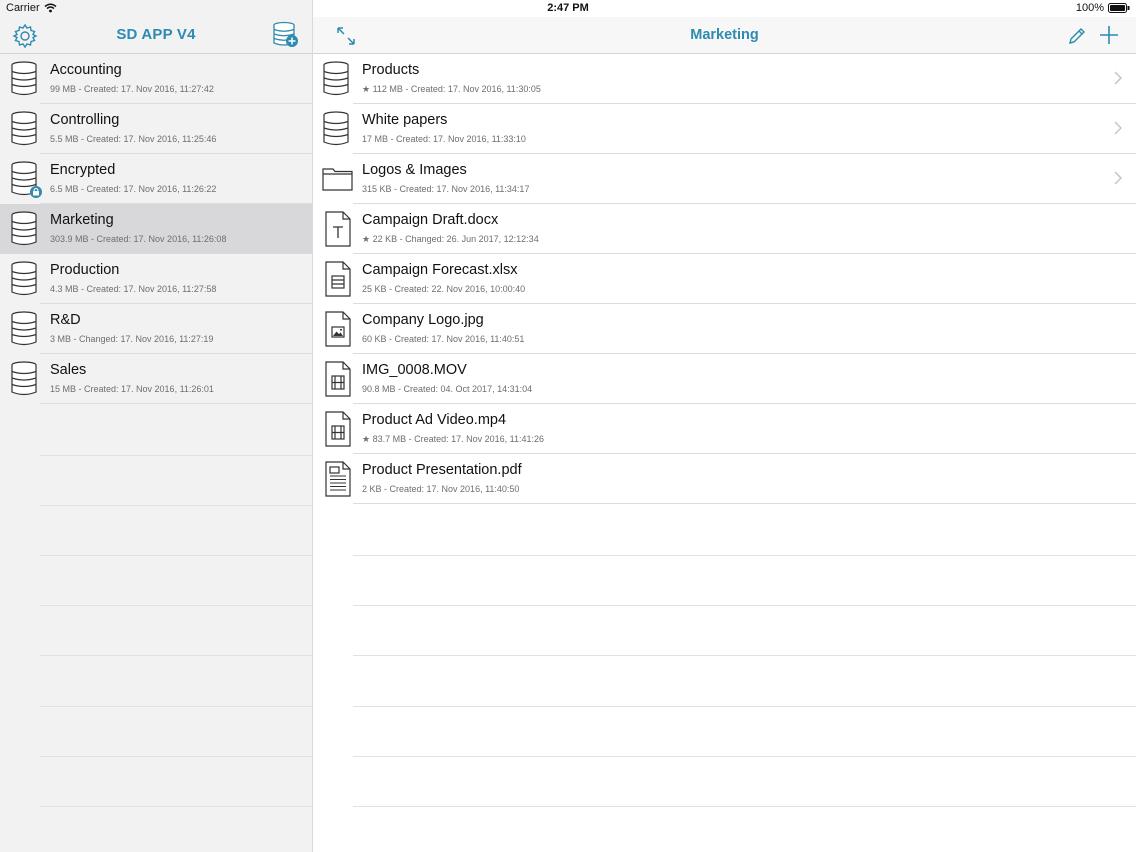 The height and width of the screenshot is (852, 1136). Describe the element at coordinates (444, 289) in the screenshot. I see `item-details: 25 KB - Created: 22. Nov 2016, 10:00:40` at that location.